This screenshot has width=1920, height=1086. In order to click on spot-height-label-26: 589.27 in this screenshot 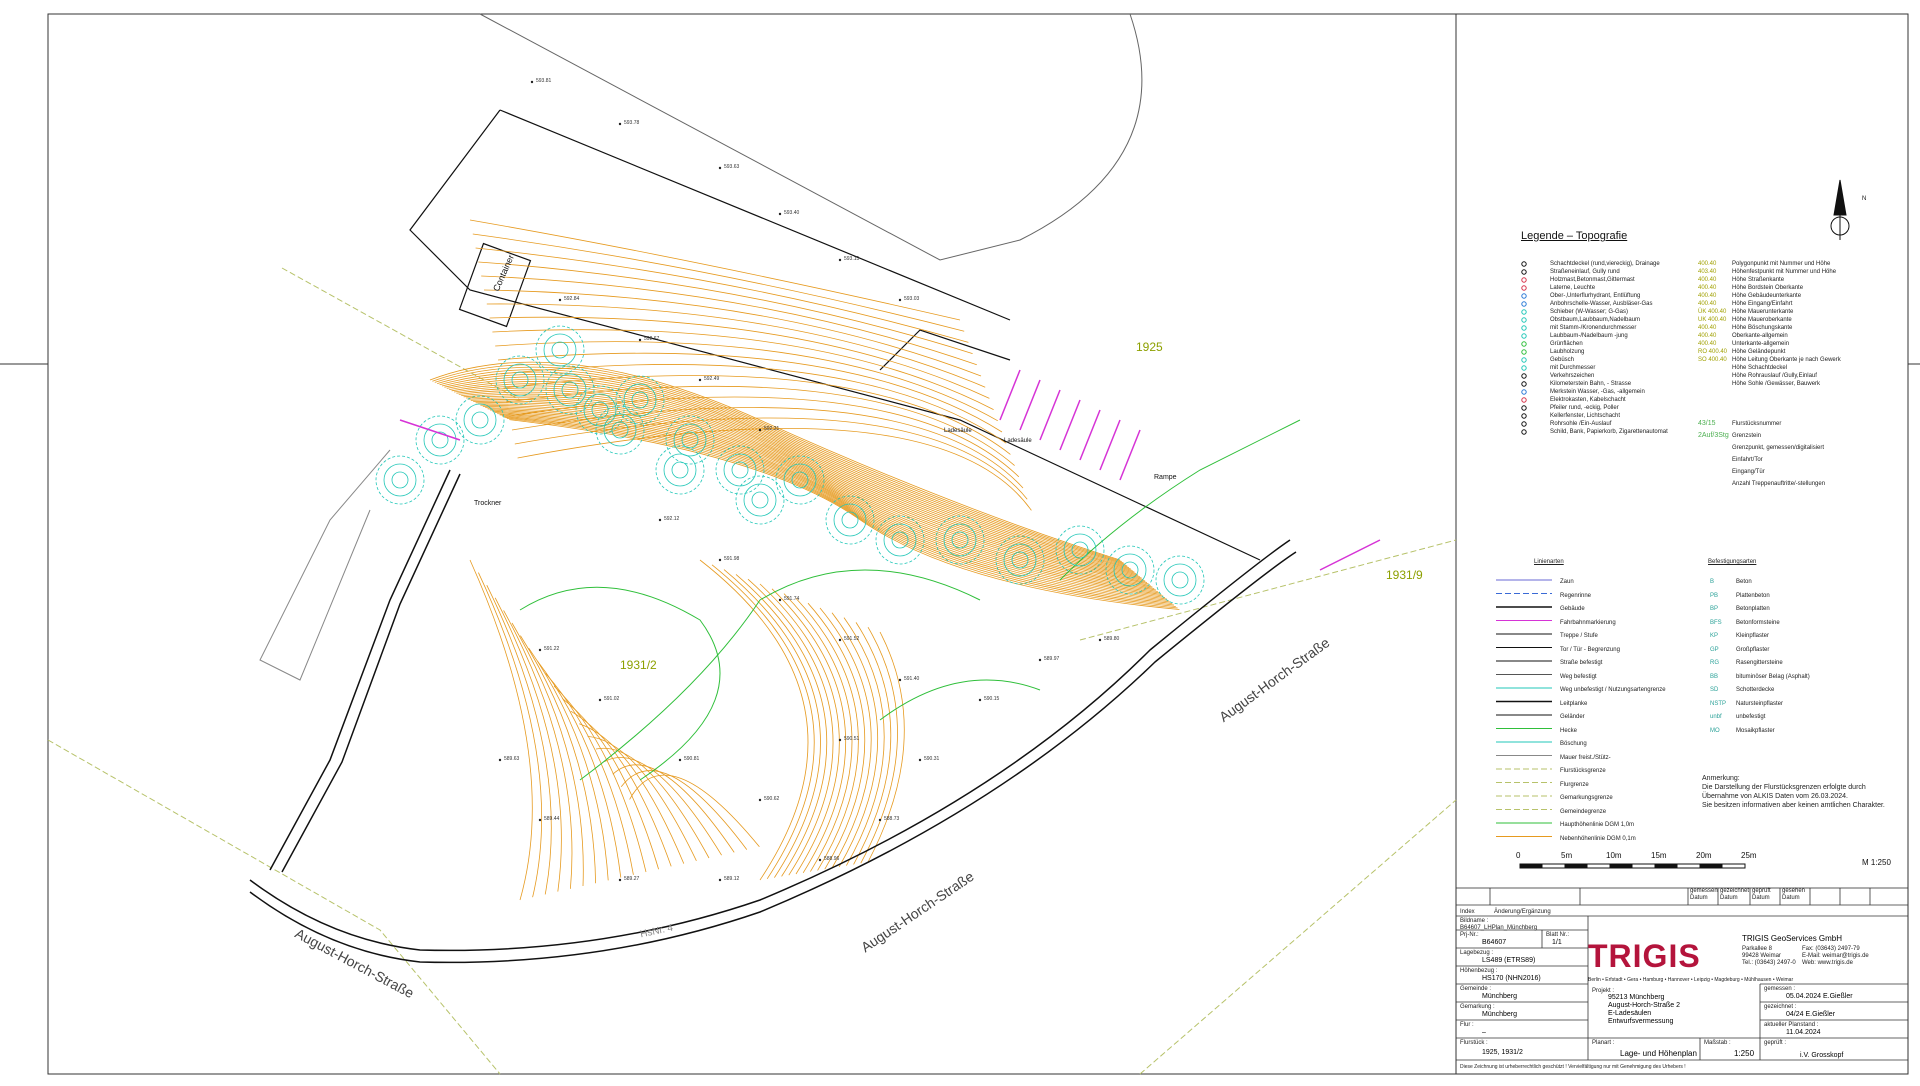, I will do `click(632, 879)`.